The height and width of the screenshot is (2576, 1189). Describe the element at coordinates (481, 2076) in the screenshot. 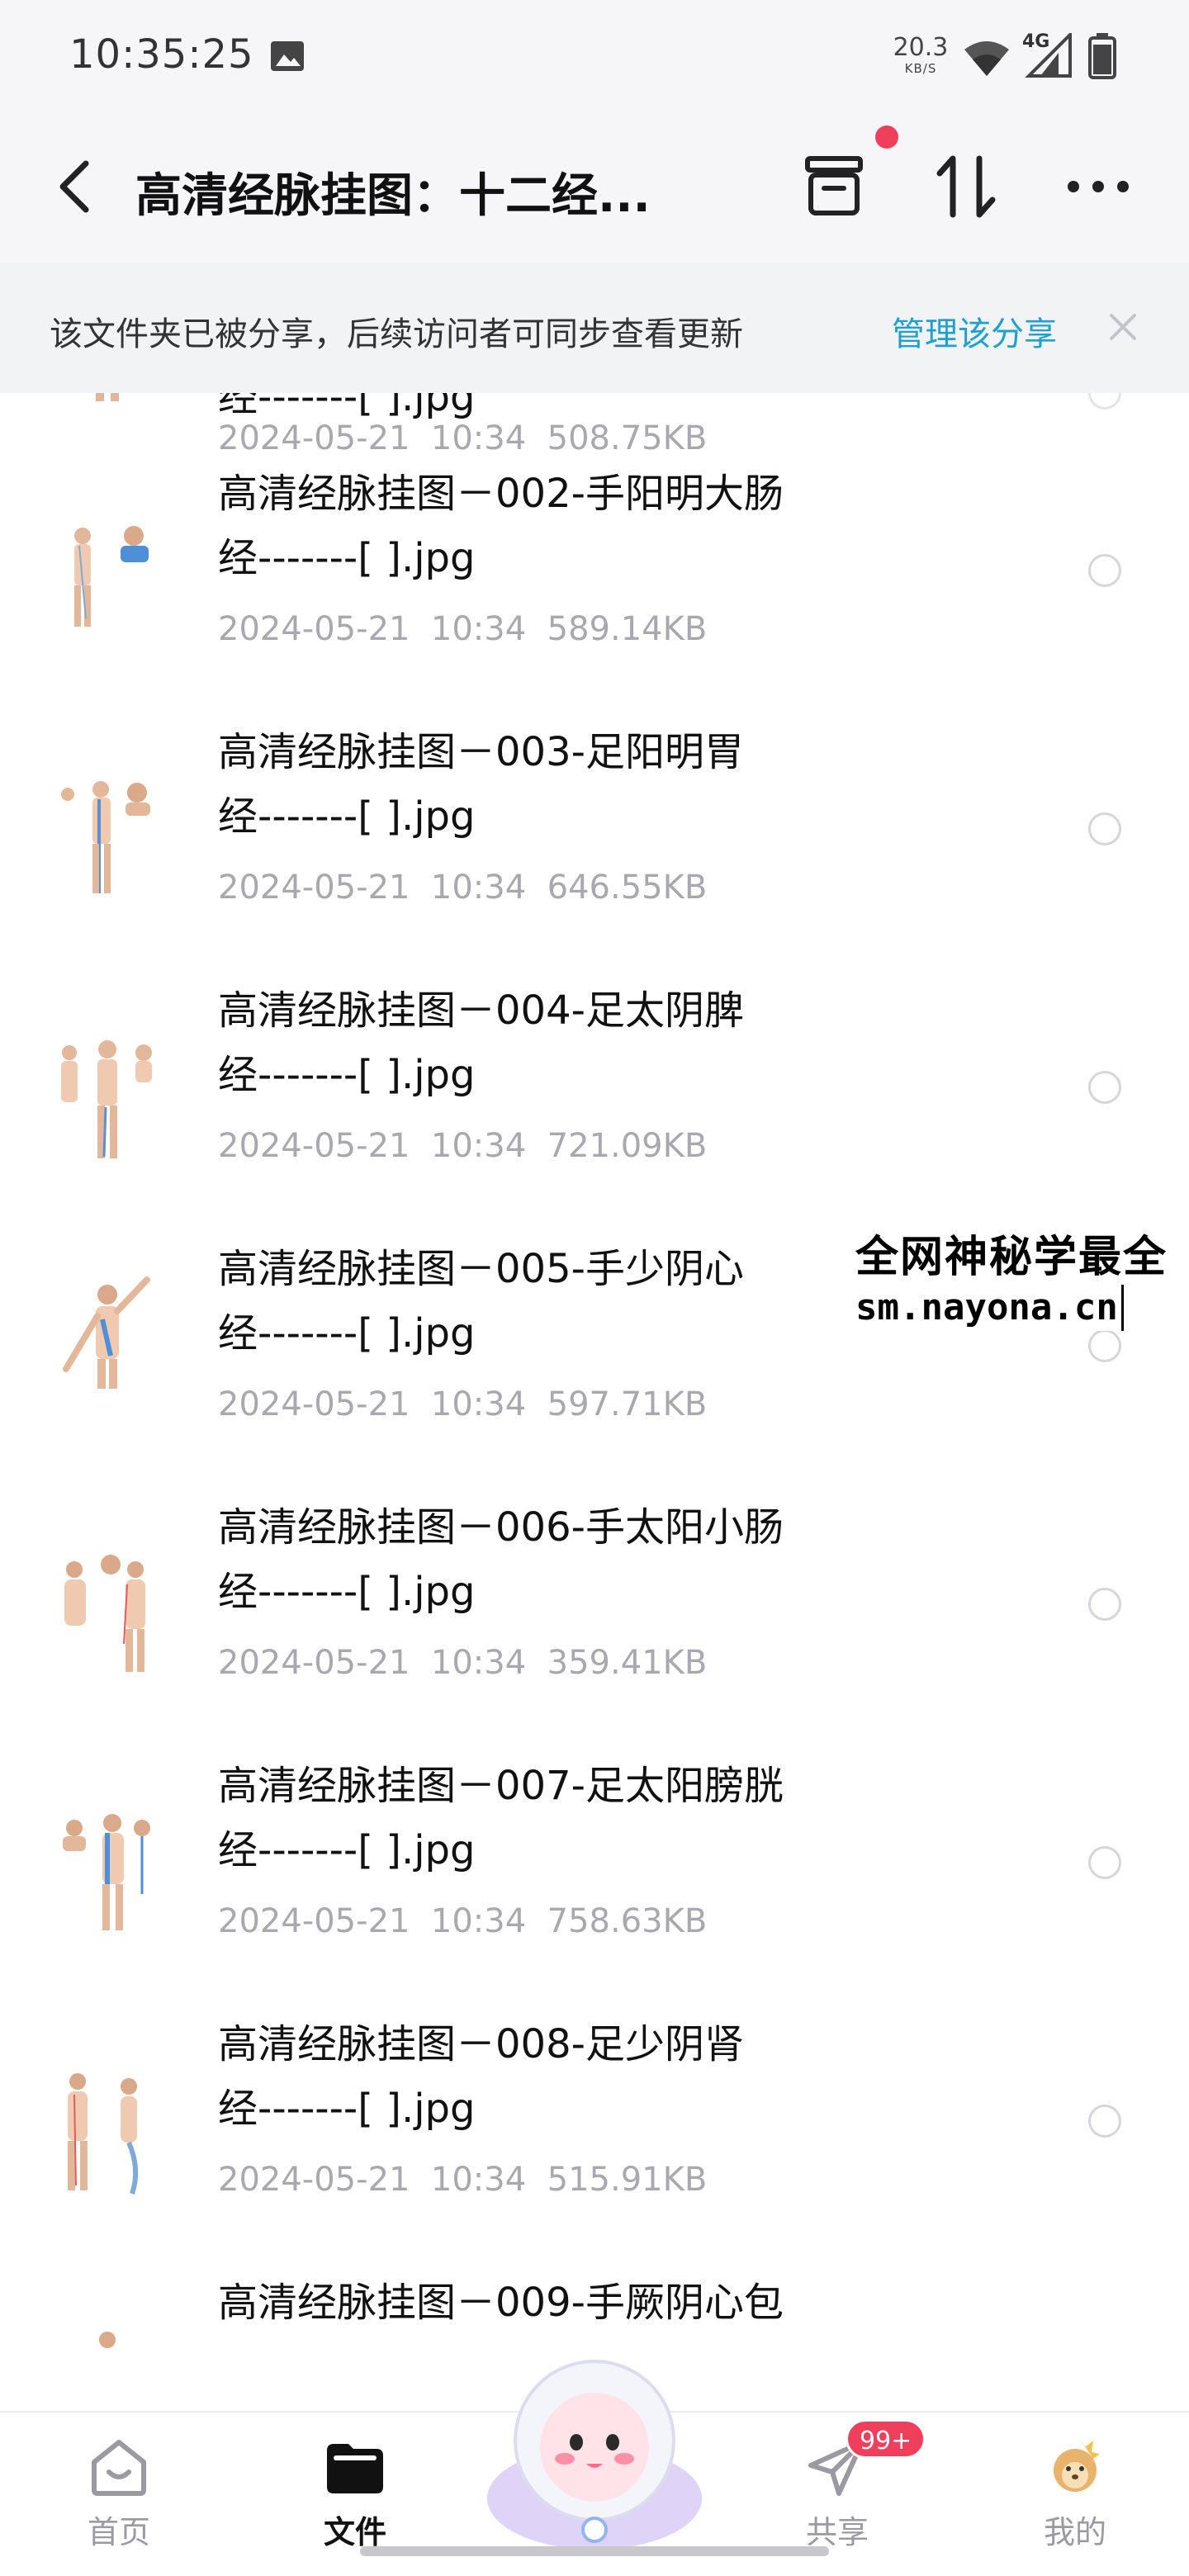

I see `file-name: 高清经脉挂图－008-足少阴肾 经-------[ ].jpg` at that location.